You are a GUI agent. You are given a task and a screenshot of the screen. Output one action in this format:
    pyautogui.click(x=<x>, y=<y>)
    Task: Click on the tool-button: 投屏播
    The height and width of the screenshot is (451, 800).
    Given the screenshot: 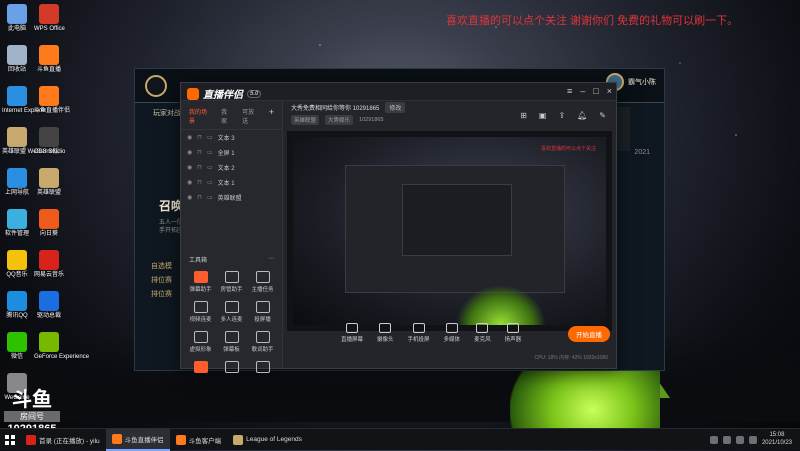 What is the action you would take?
    pyautogui.click(x=262, y=312)
    